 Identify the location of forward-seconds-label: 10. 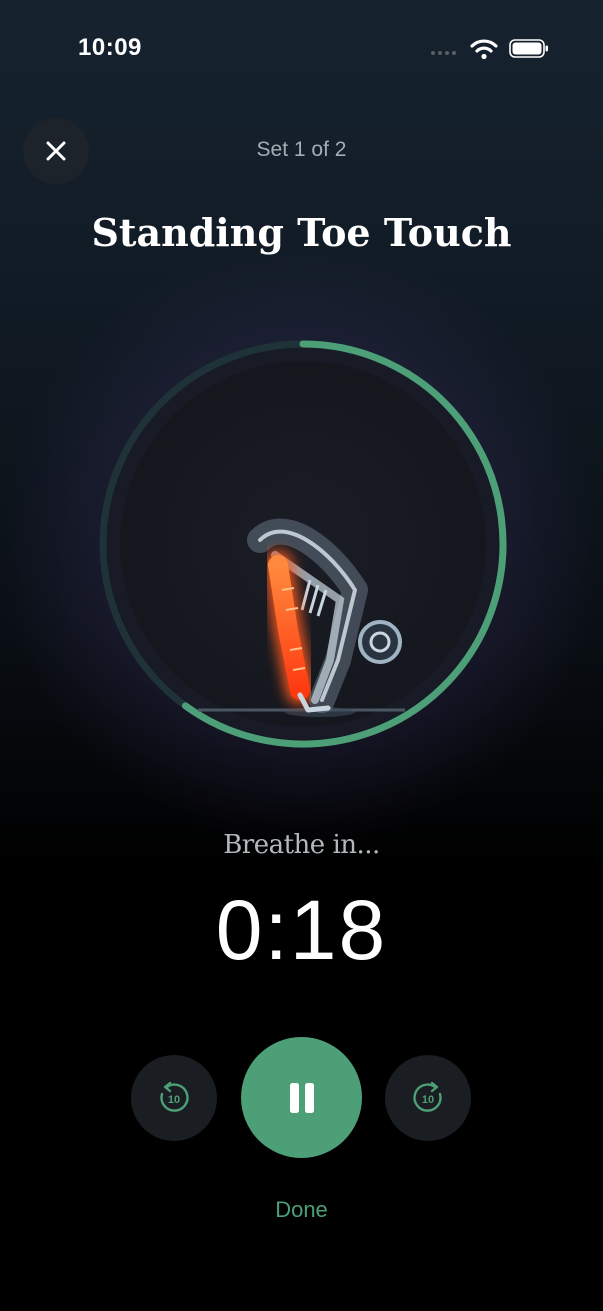
(428, 1100).